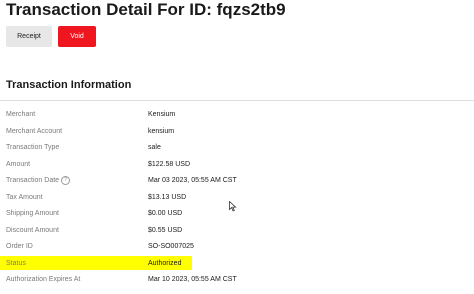 The image size is (474, 294). Describe the element at coordinates (237, 165) in the screenshot. I see `detail-row-amount: Amount $122.58 USD` at that location.